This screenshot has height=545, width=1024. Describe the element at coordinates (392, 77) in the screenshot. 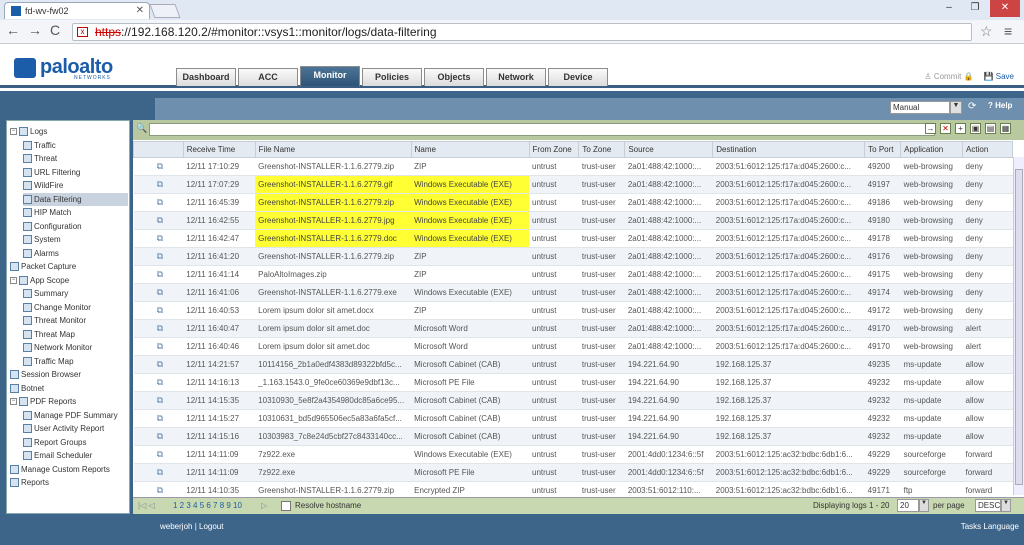

I see `tab-policies: Policies` at that location.